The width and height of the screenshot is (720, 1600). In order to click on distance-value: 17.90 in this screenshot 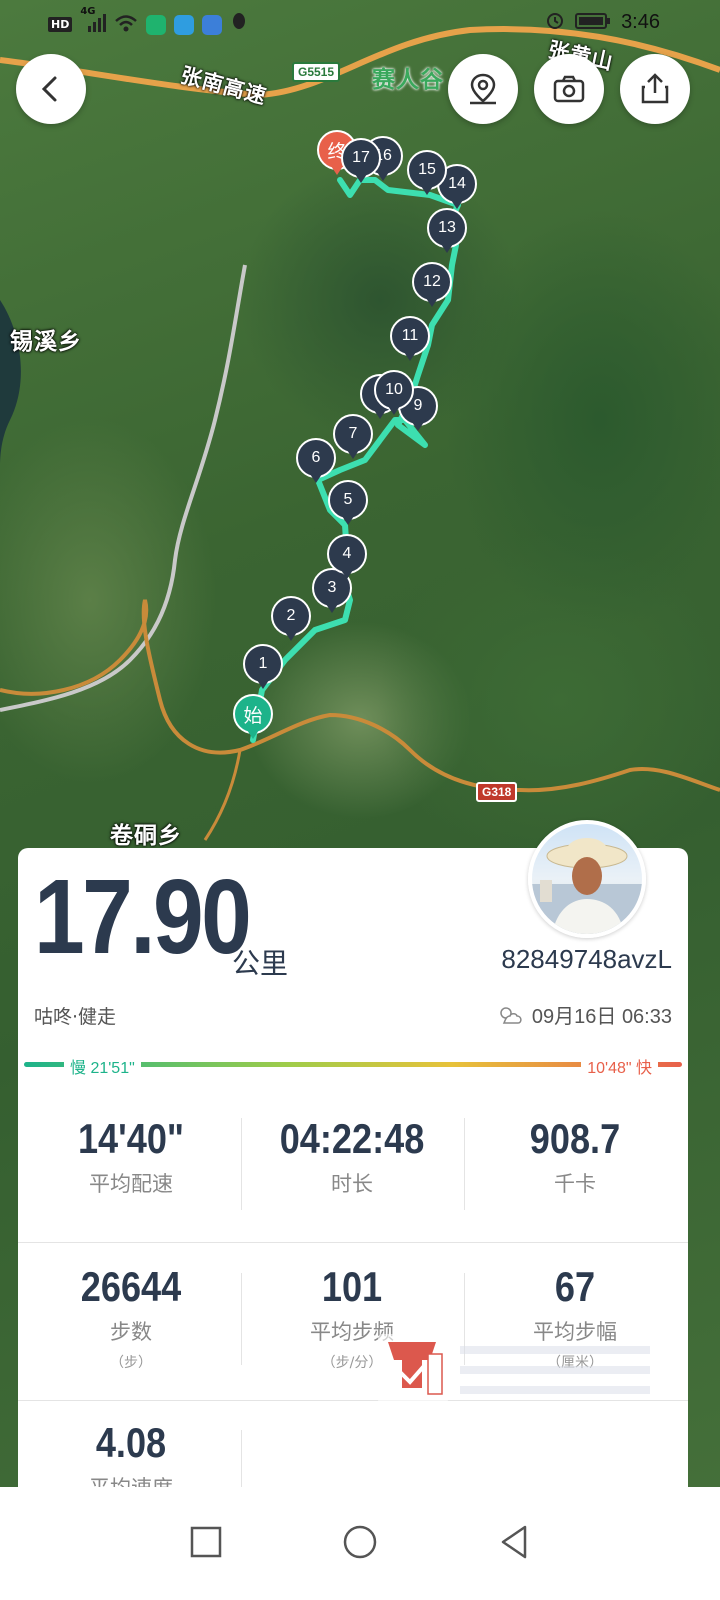, I will do `click(143, 917)`.